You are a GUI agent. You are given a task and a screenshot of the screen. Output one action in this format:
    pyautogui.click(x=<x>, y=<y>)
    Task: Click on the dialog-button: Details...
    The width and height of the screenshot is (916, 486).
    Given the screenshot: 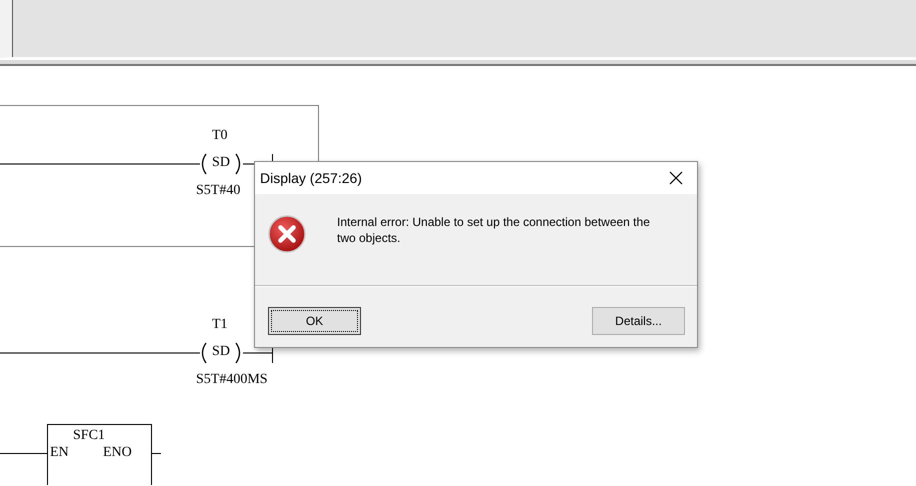 What is the action you would take?
    pyautogui.click(x=638, y=321)
    